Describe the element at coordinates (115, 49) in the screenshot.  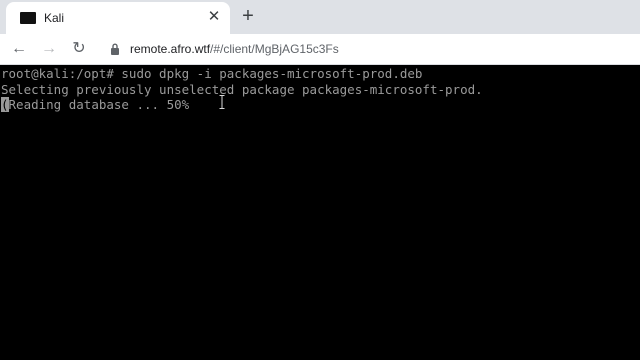
I see `lock-icon` at that location.